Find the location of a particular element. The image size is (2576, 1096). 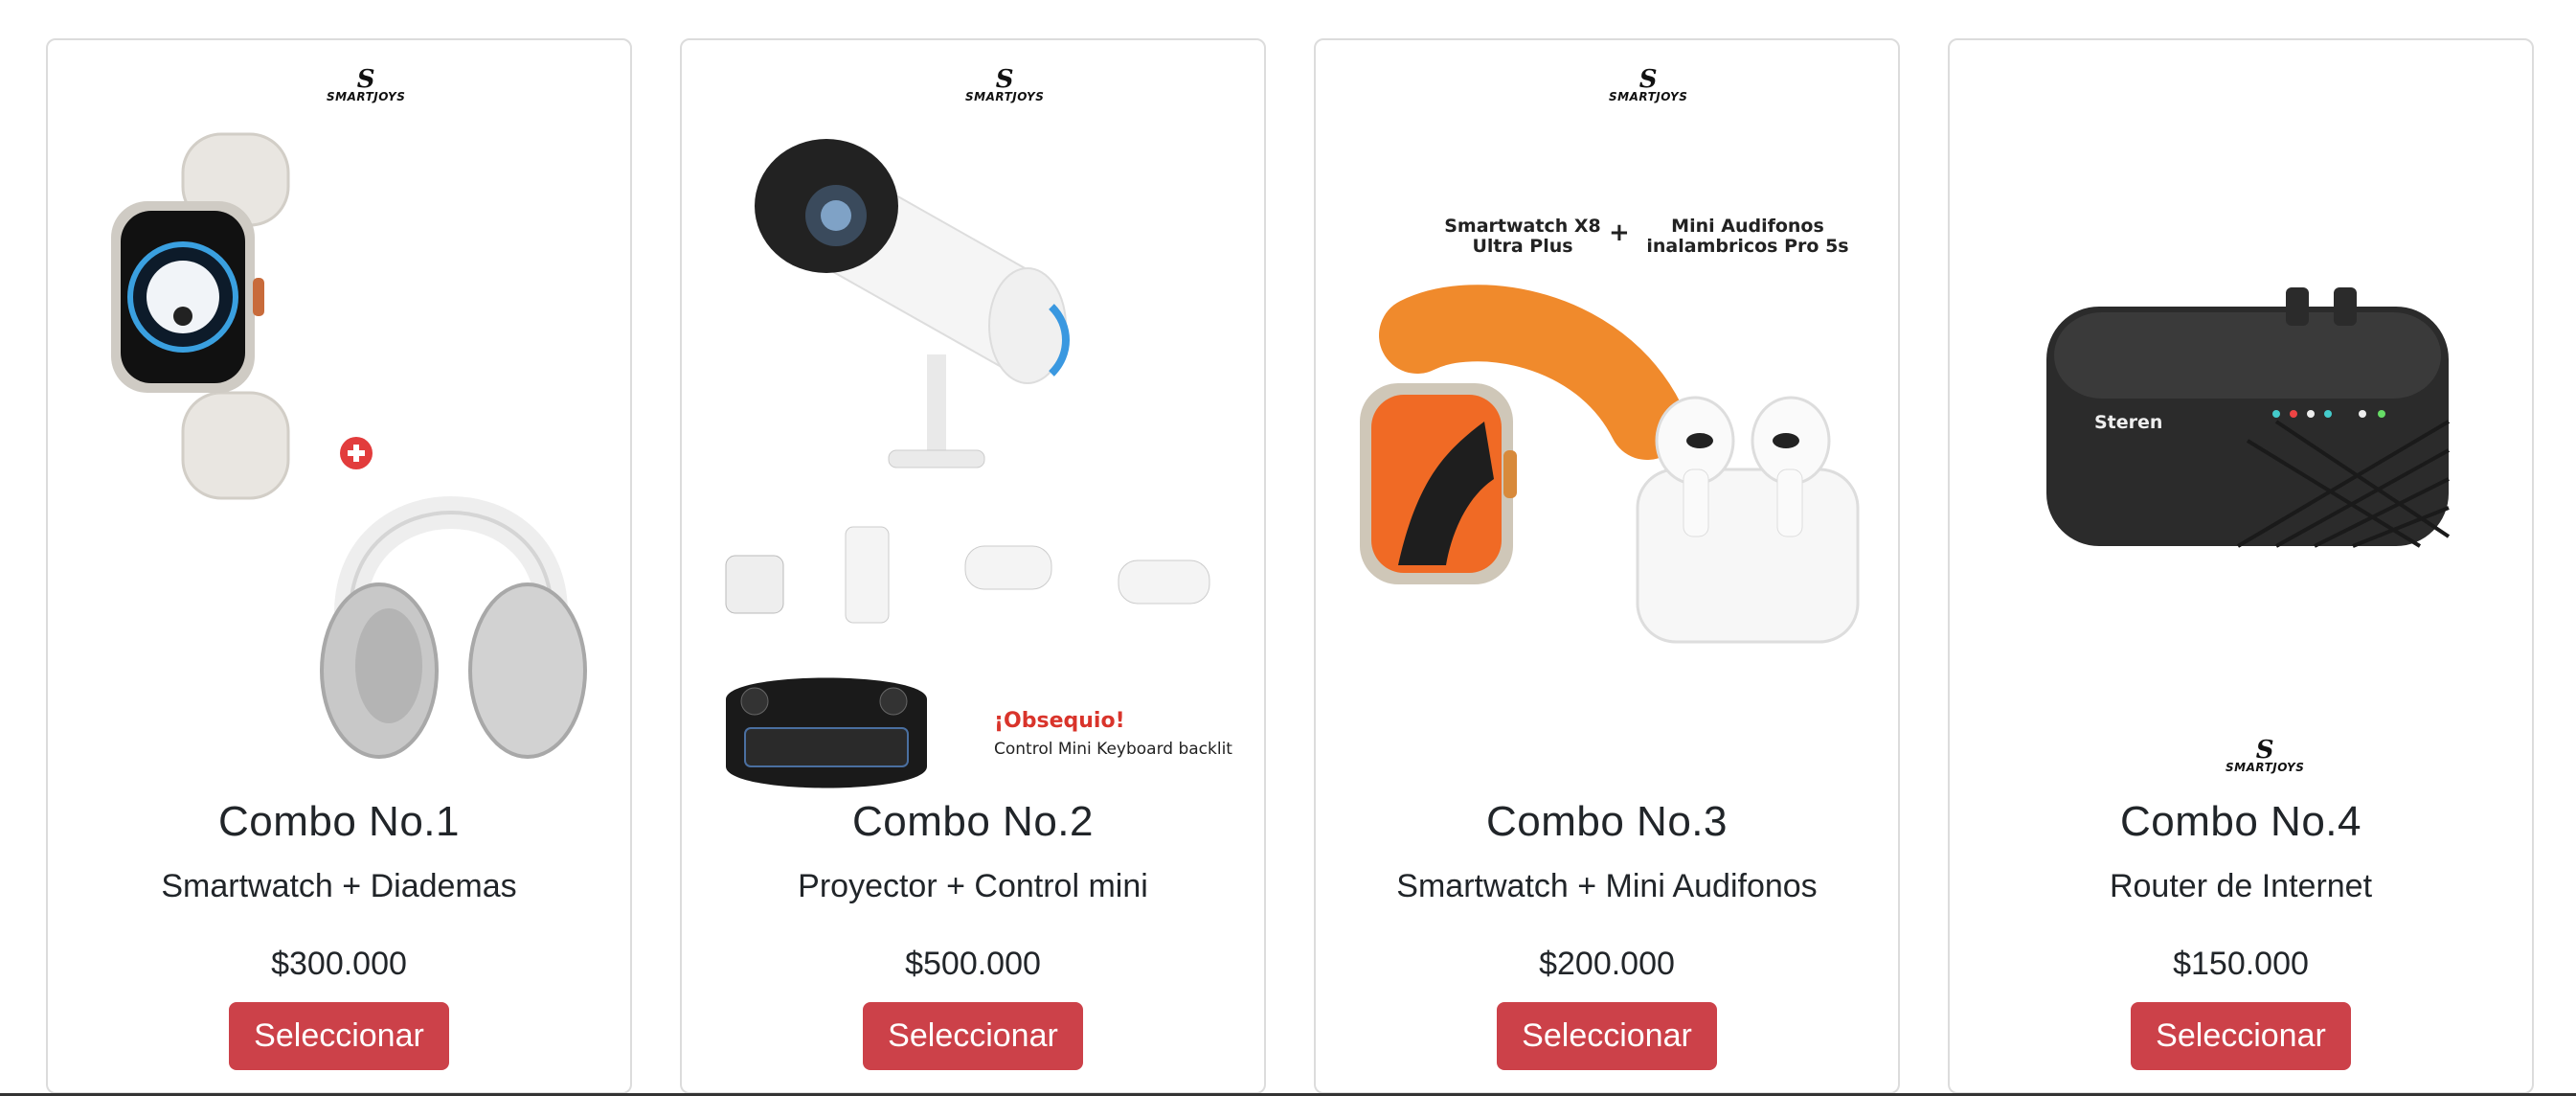

gift-subtitle: Control Mini Keyboard backlit is located at coordinates (1113, 749).